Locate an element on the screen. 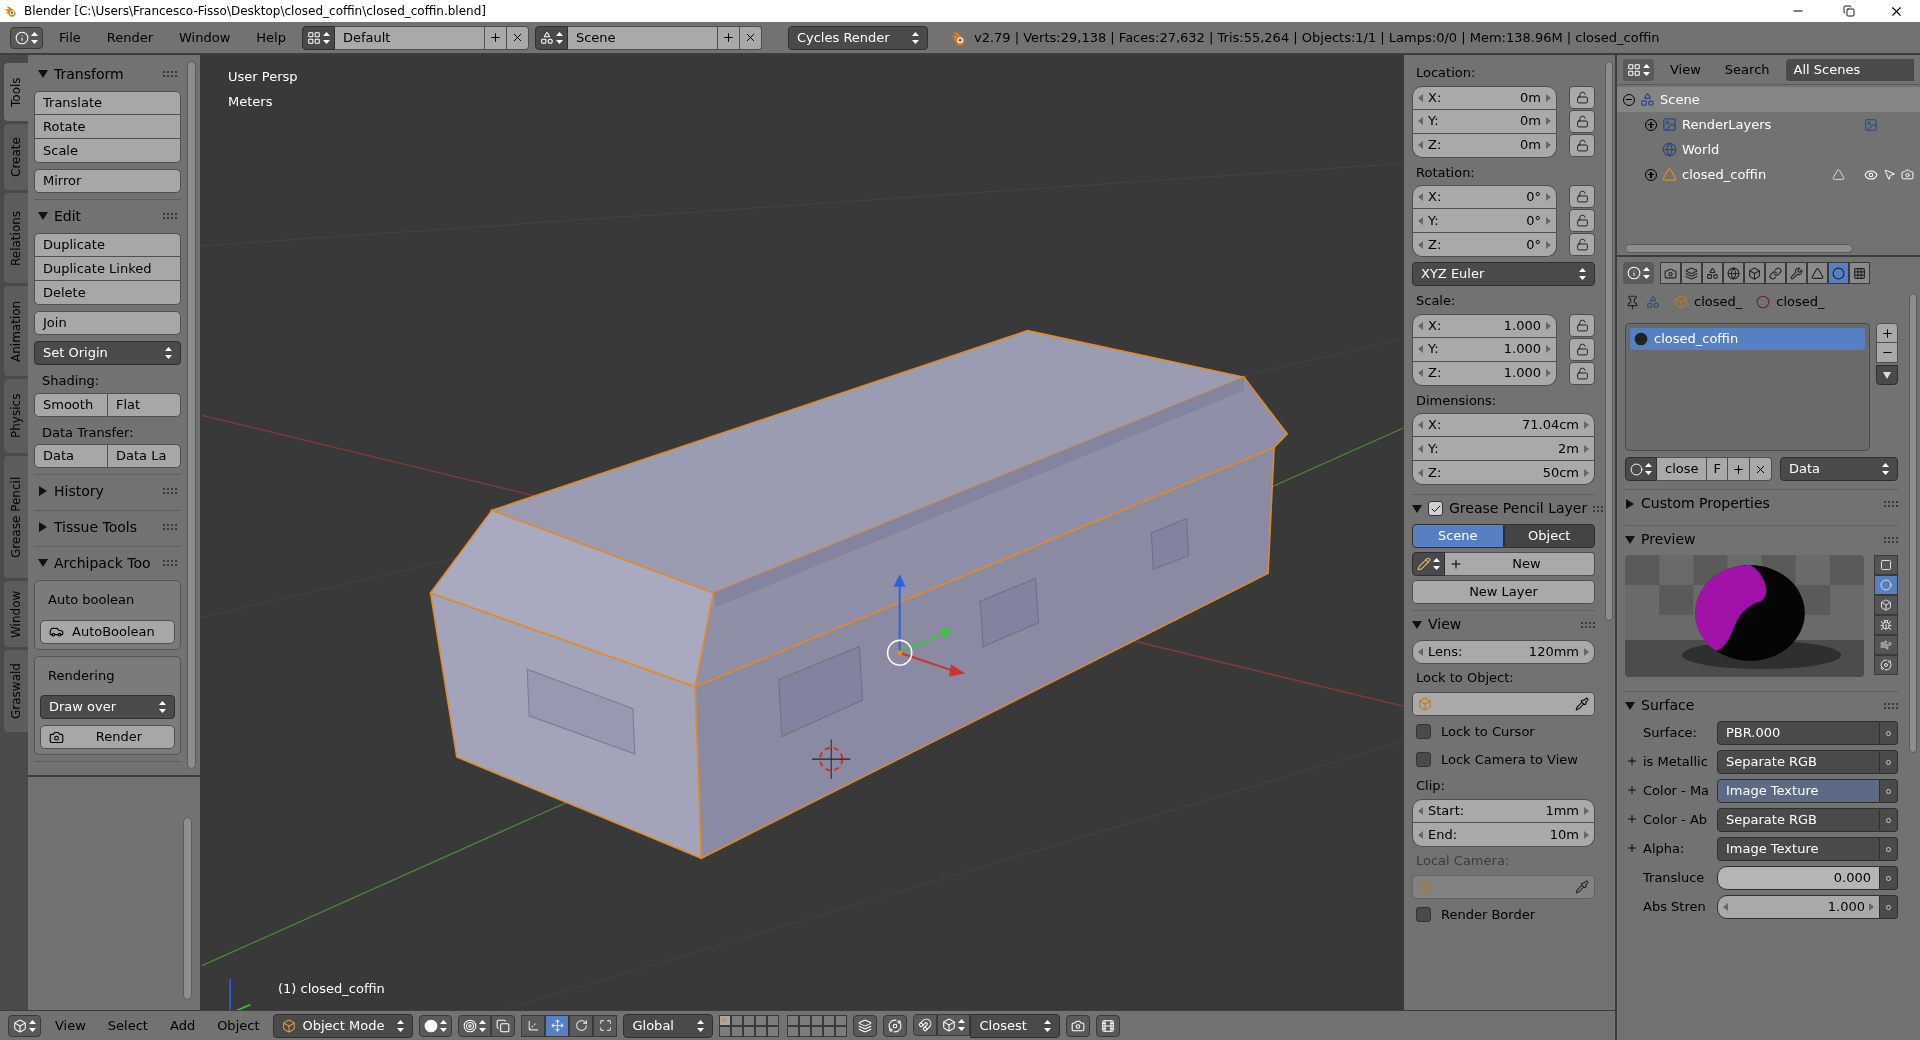  new-button: New is located at coordinates (1520, 564).